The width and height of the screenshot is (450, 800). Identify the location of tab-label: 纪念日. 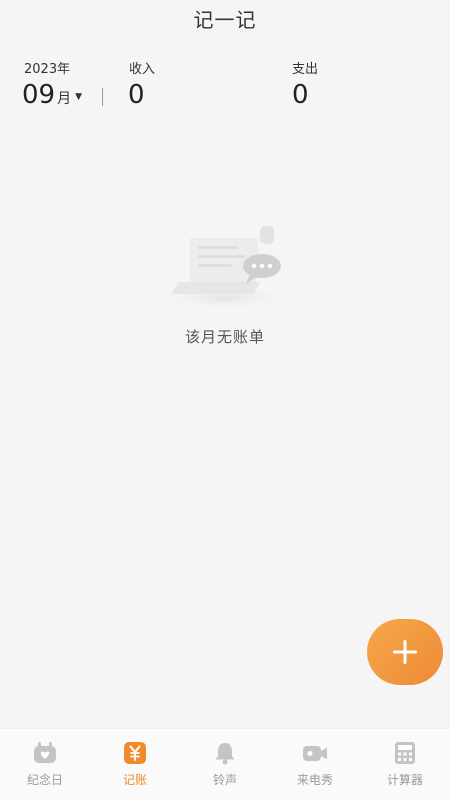
(44, 780).